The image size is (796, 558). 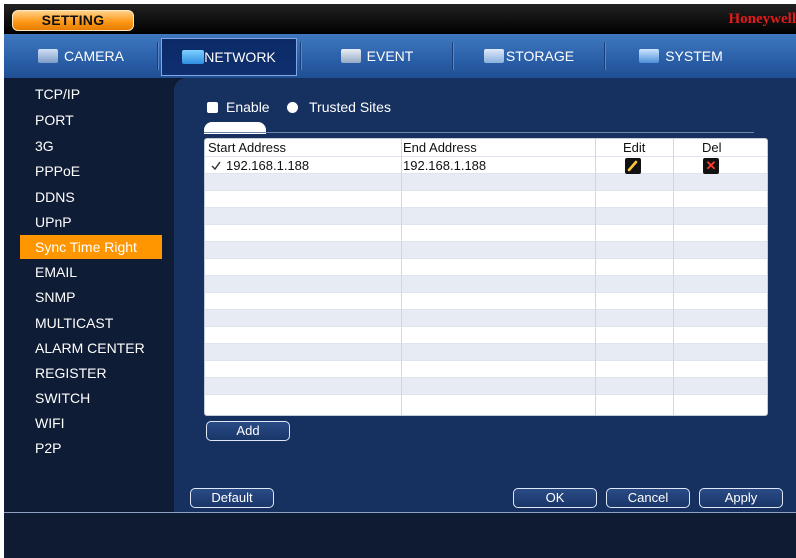 What do you see at coordinates (711, 166) in the screenshot?
I see `delete-icon: ✕` at bounding box center [711, 166].